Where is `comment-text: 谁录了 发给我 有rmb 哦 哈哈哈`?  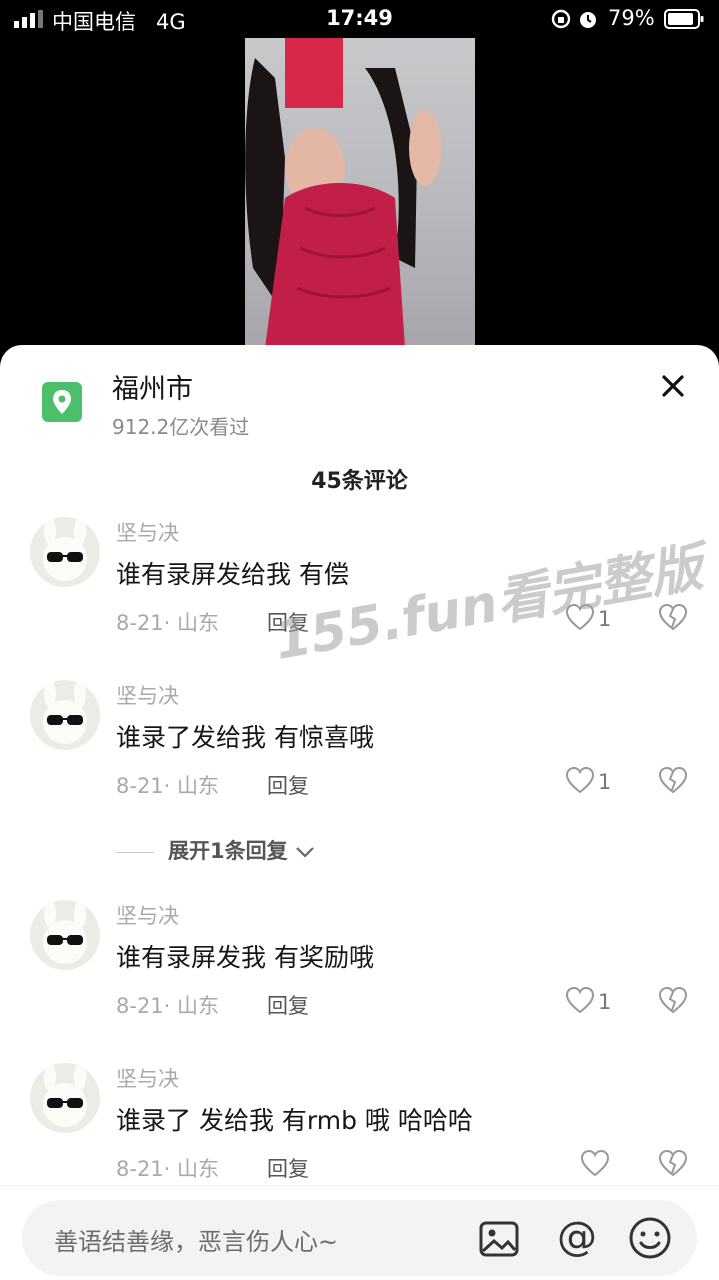 comment-text: 谁录了 发给我 有rmb 哦 哈哈哈 is located at coordinates (294, 1120).